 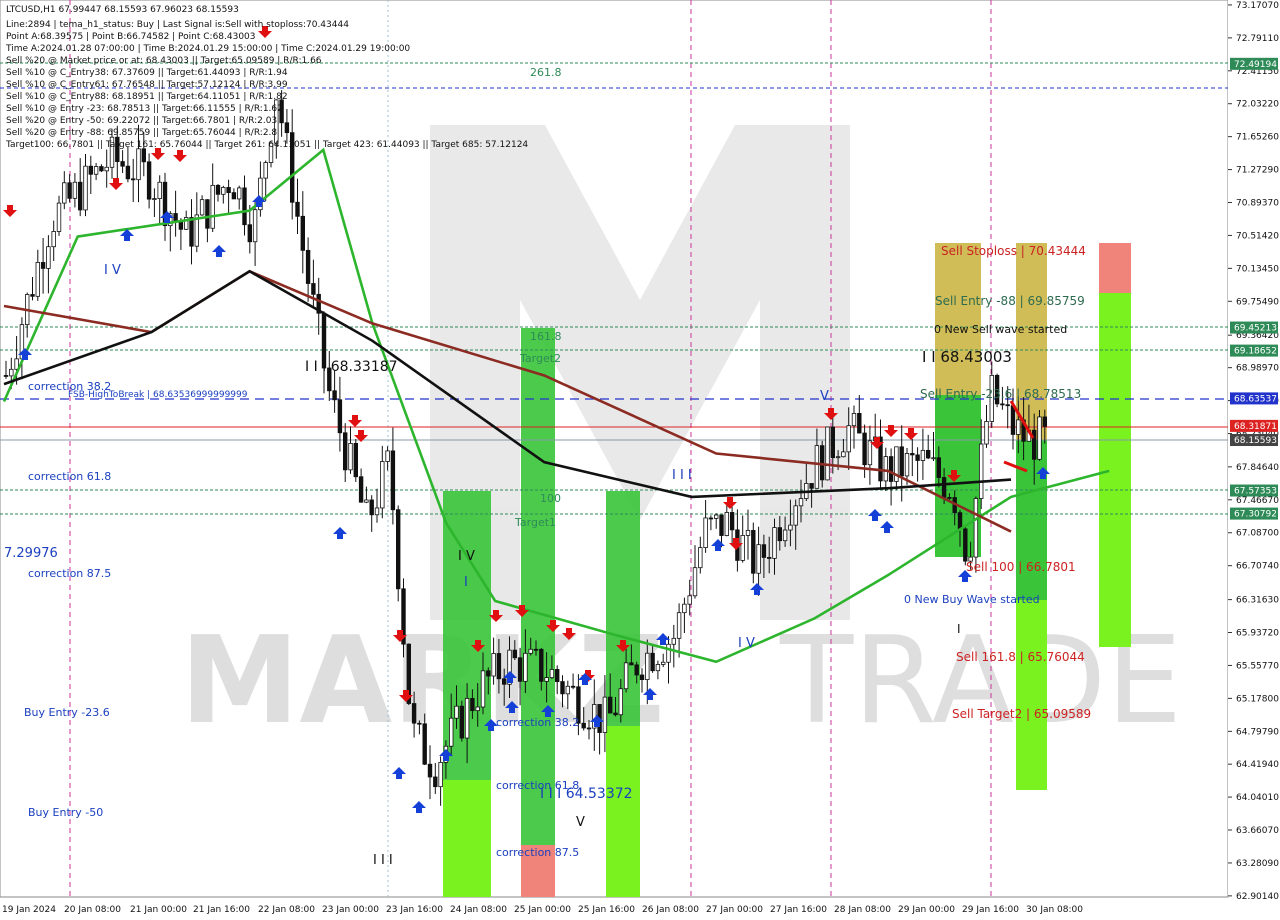 I want to click on wave-label: I V, so click(x=746, y=643).